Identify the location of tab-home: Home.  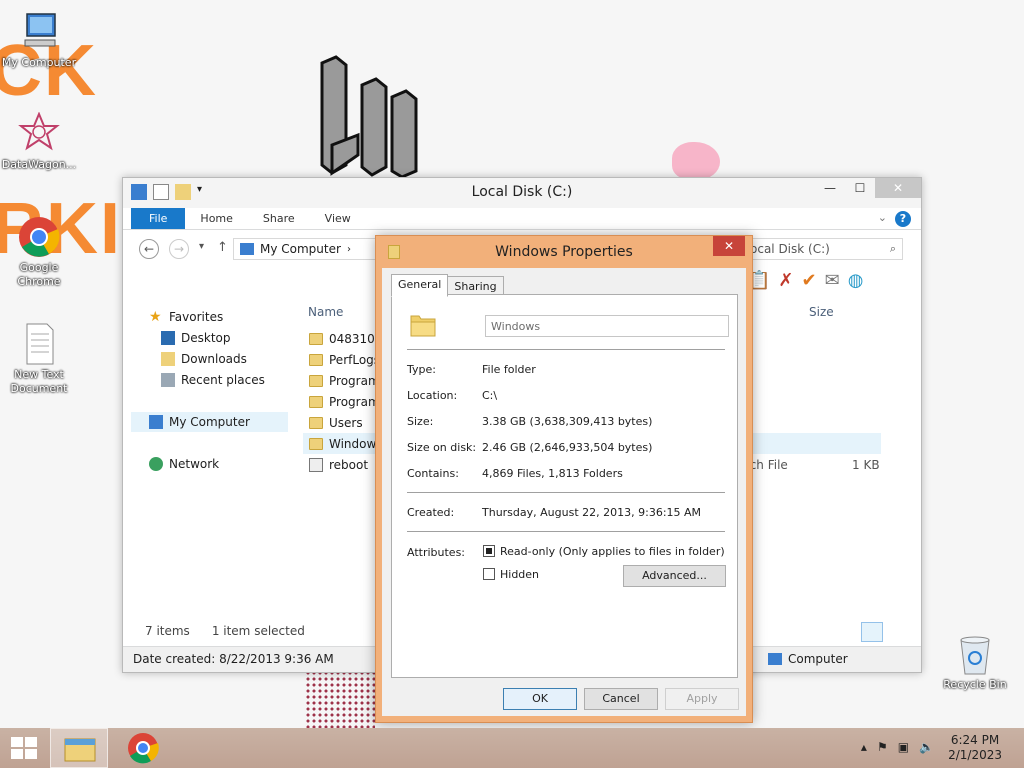
(216, 218).